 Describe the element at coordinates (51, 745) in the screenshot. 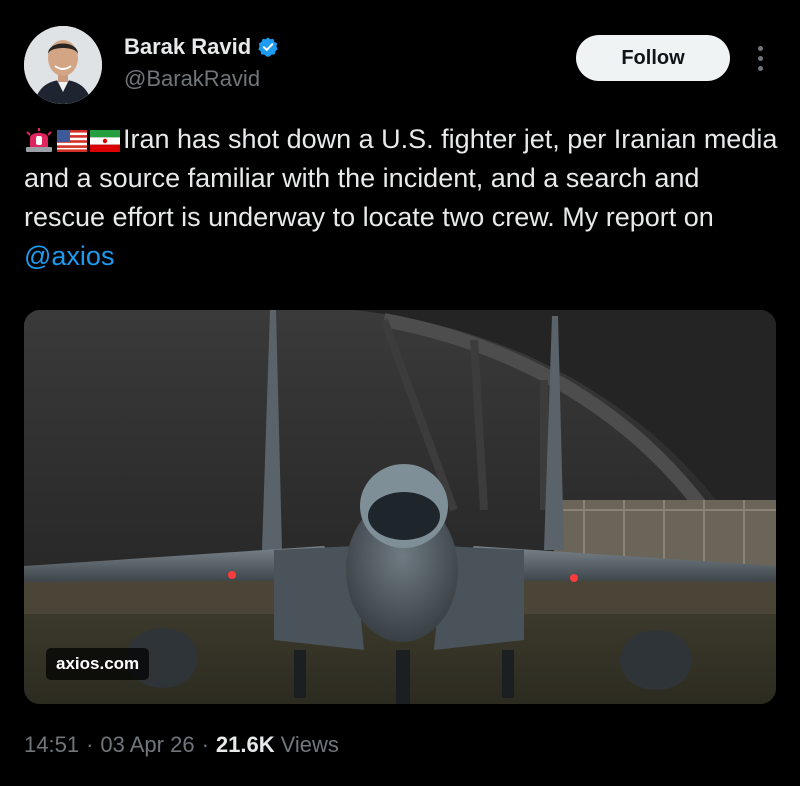

I see `tweet-time: 14:51` at that location.